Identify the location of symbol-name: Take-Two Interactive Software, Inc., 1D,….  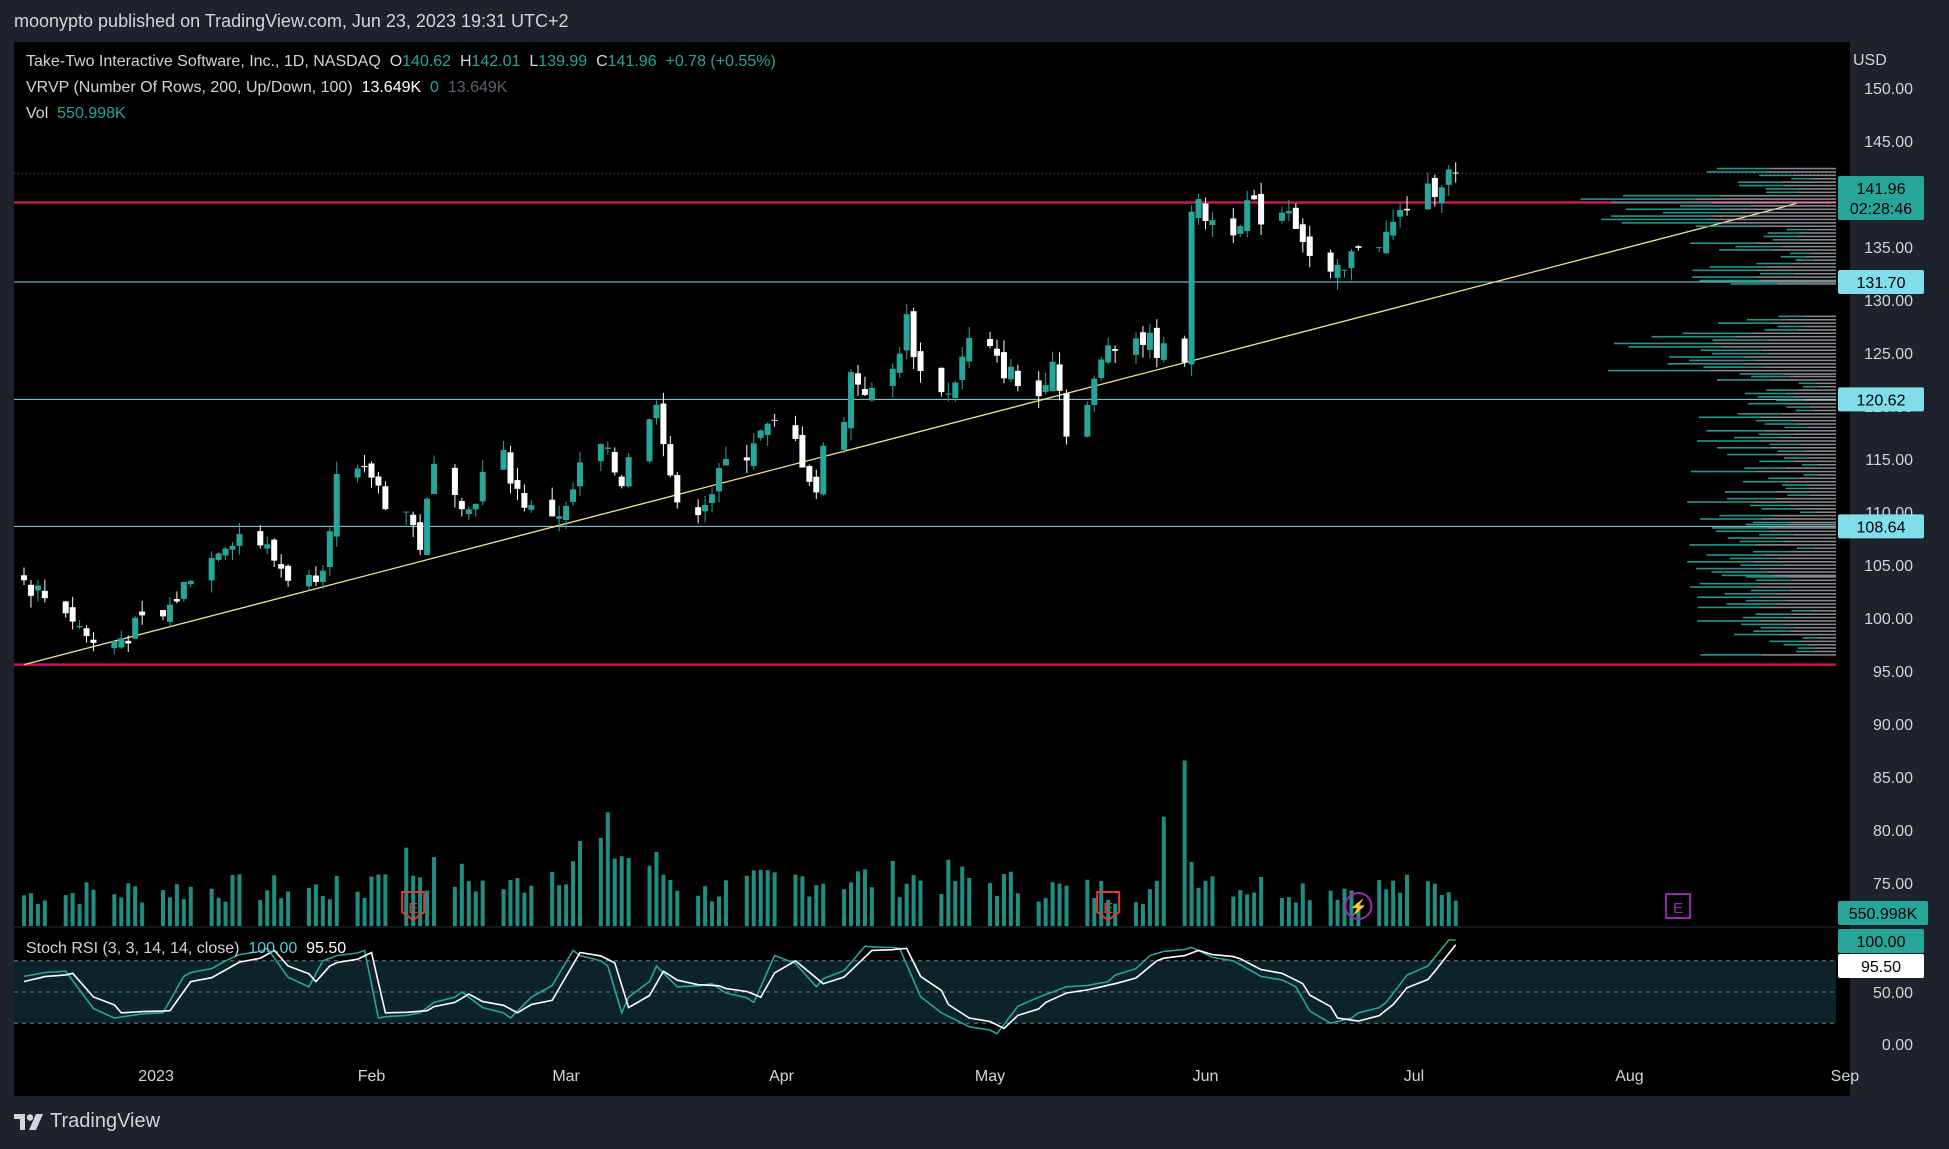
(203, 61).